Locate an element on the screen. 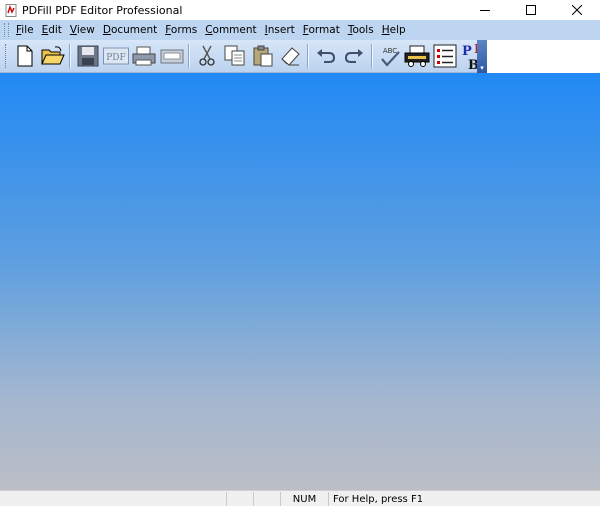  close-button is located at coordinates (577, 10).